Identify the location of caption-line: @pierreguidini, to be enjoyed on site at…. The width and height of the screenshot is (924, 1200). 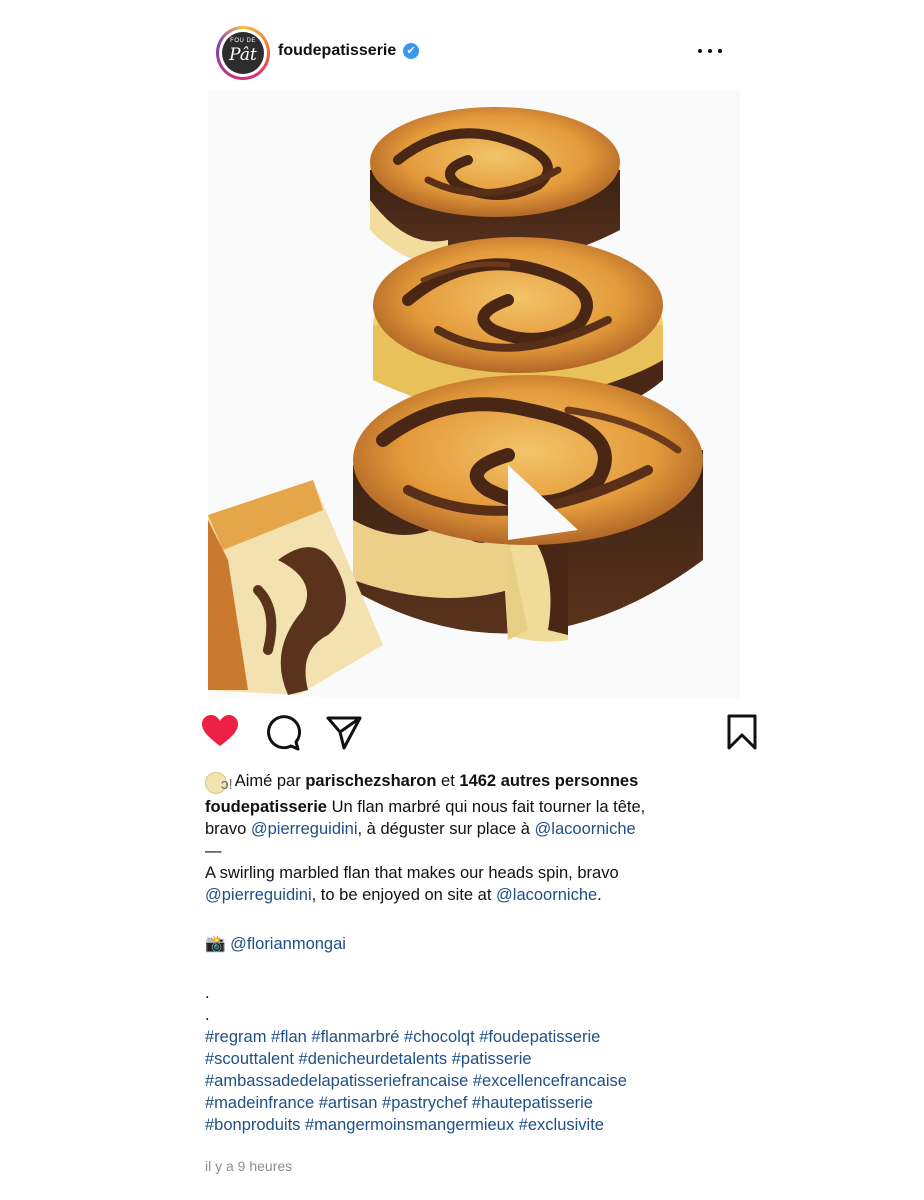
(403, 895).